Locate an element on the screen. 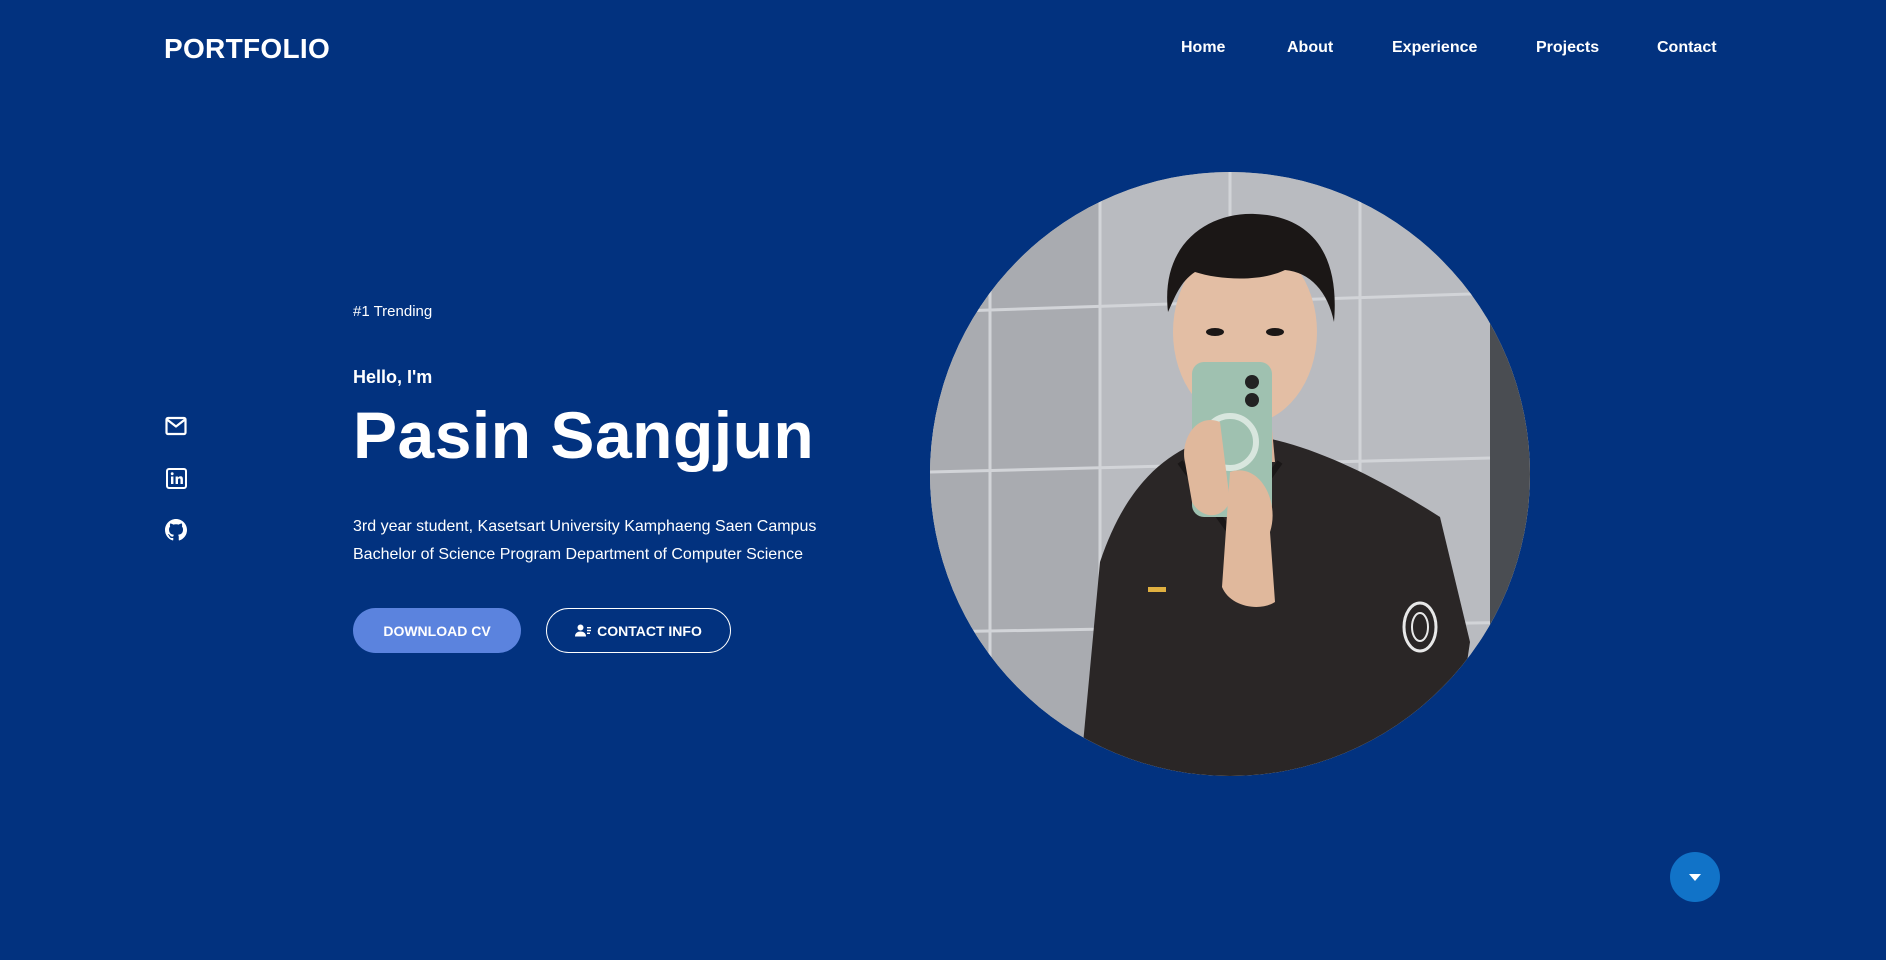  nav-projects: Projects is located at coordinates (1567, 48).